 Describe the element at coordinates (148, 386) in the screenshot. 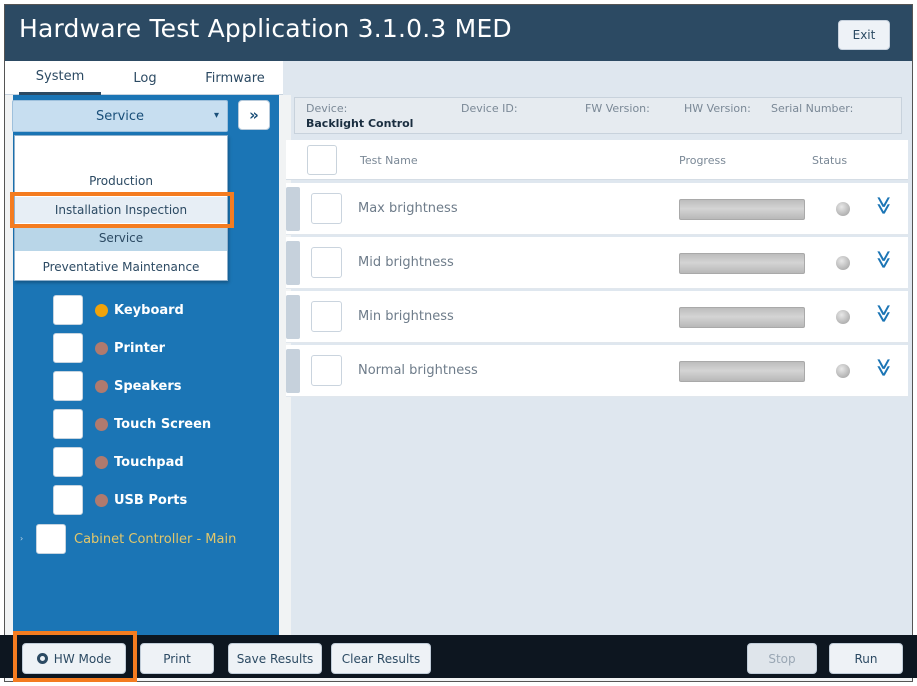

I see `tree-item-label: Speakers` at that location.